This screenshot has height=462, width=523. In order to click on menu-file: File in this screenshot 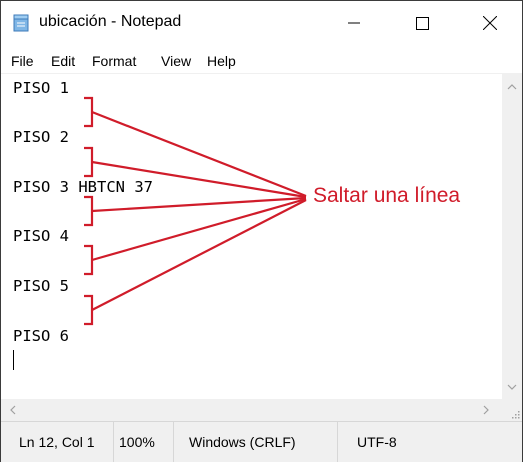, I will do `click(22, 61)`.